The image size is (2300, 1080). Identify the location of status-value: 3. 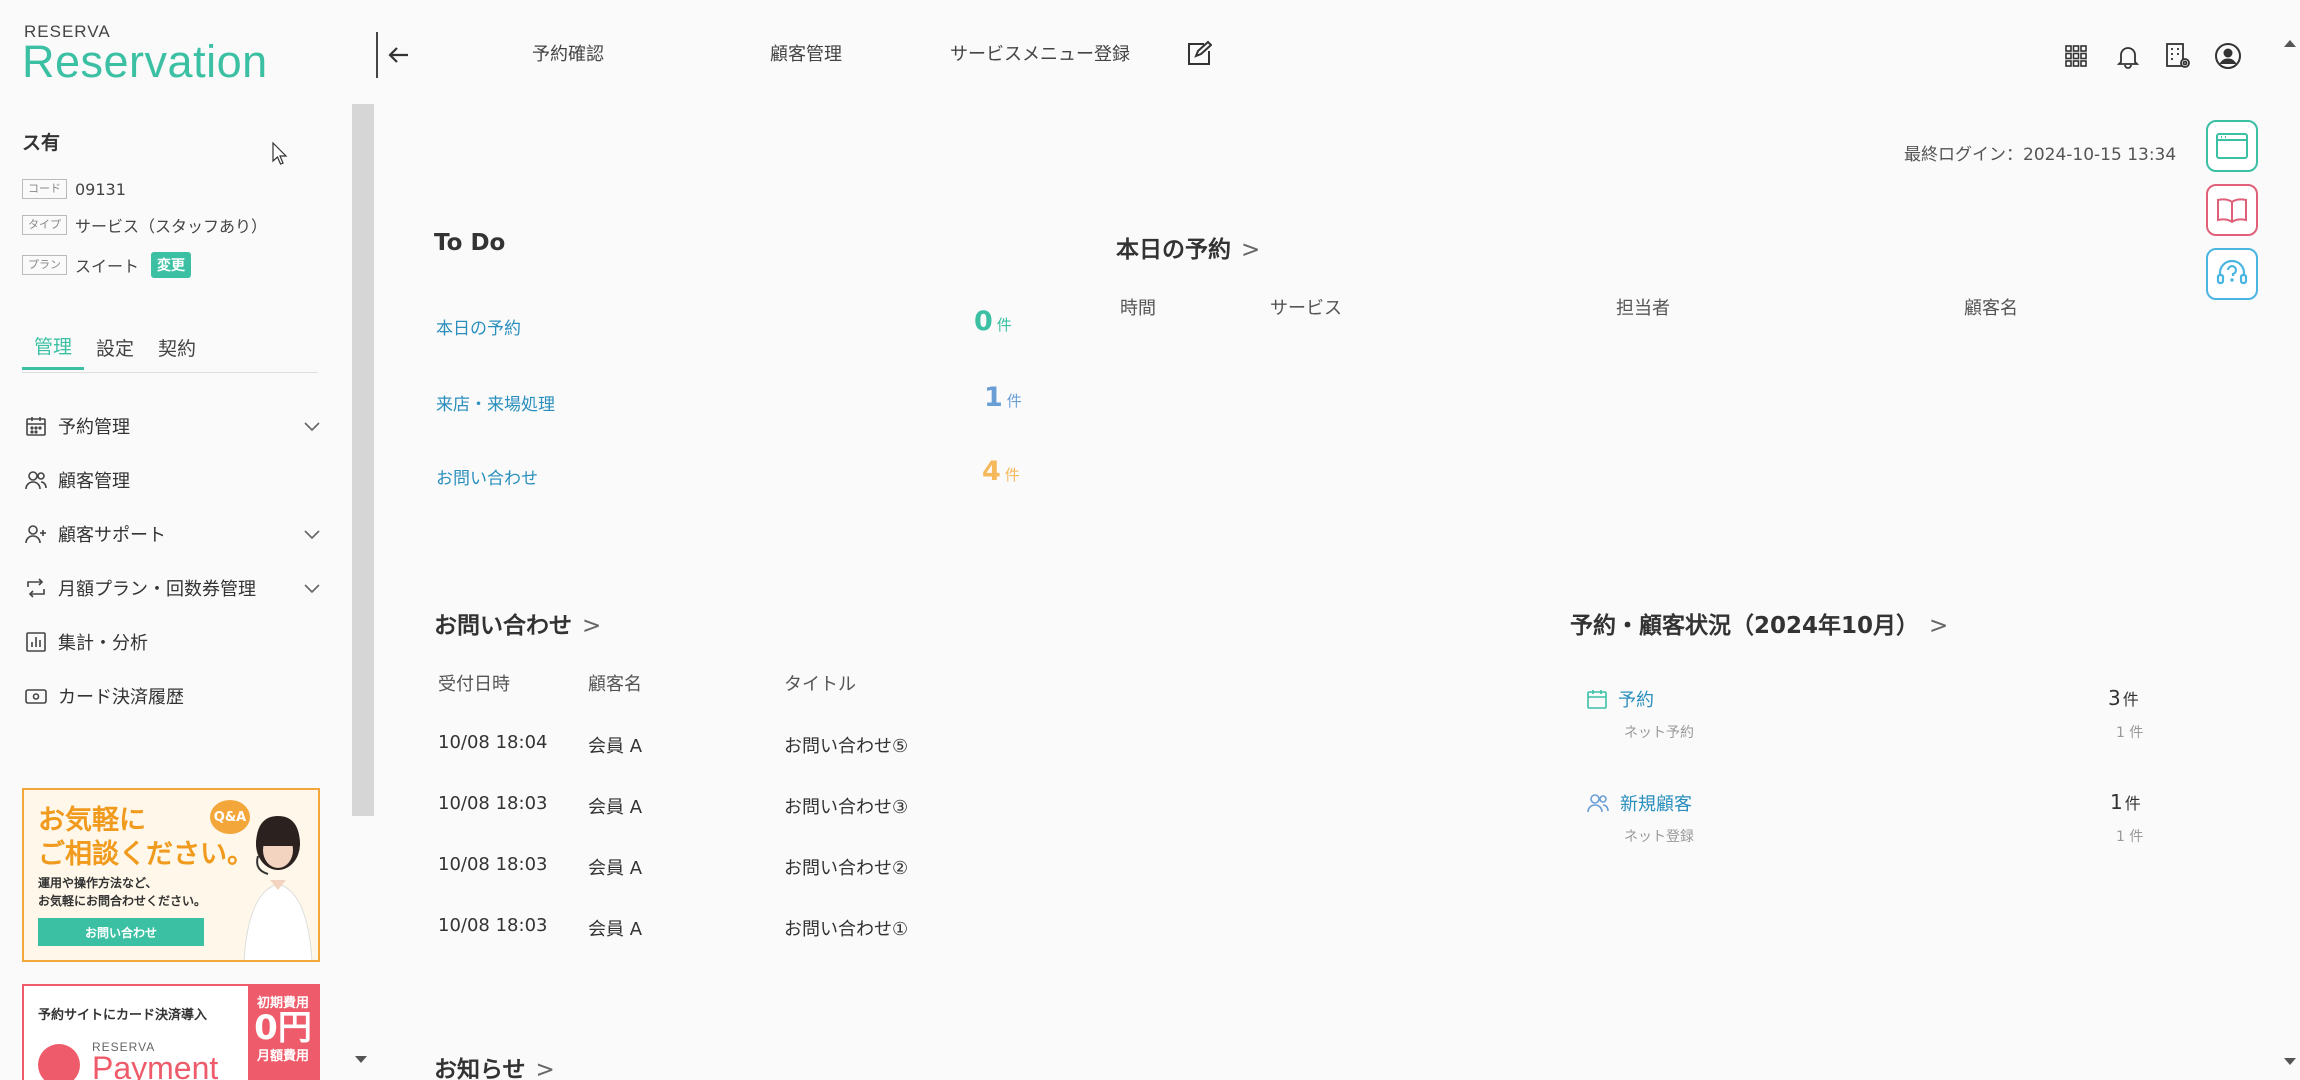
(2114, 698).